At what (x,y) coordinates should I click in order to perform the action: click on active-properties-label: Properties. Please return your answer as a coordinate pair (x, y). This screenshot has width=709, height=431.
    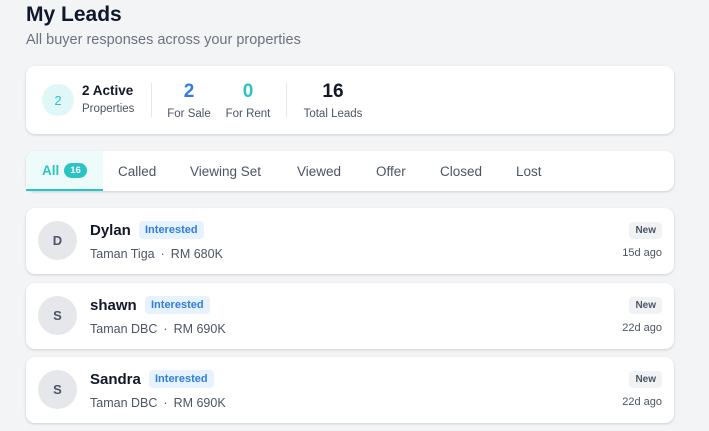
    Looking at the image, I should click on (108, 109).